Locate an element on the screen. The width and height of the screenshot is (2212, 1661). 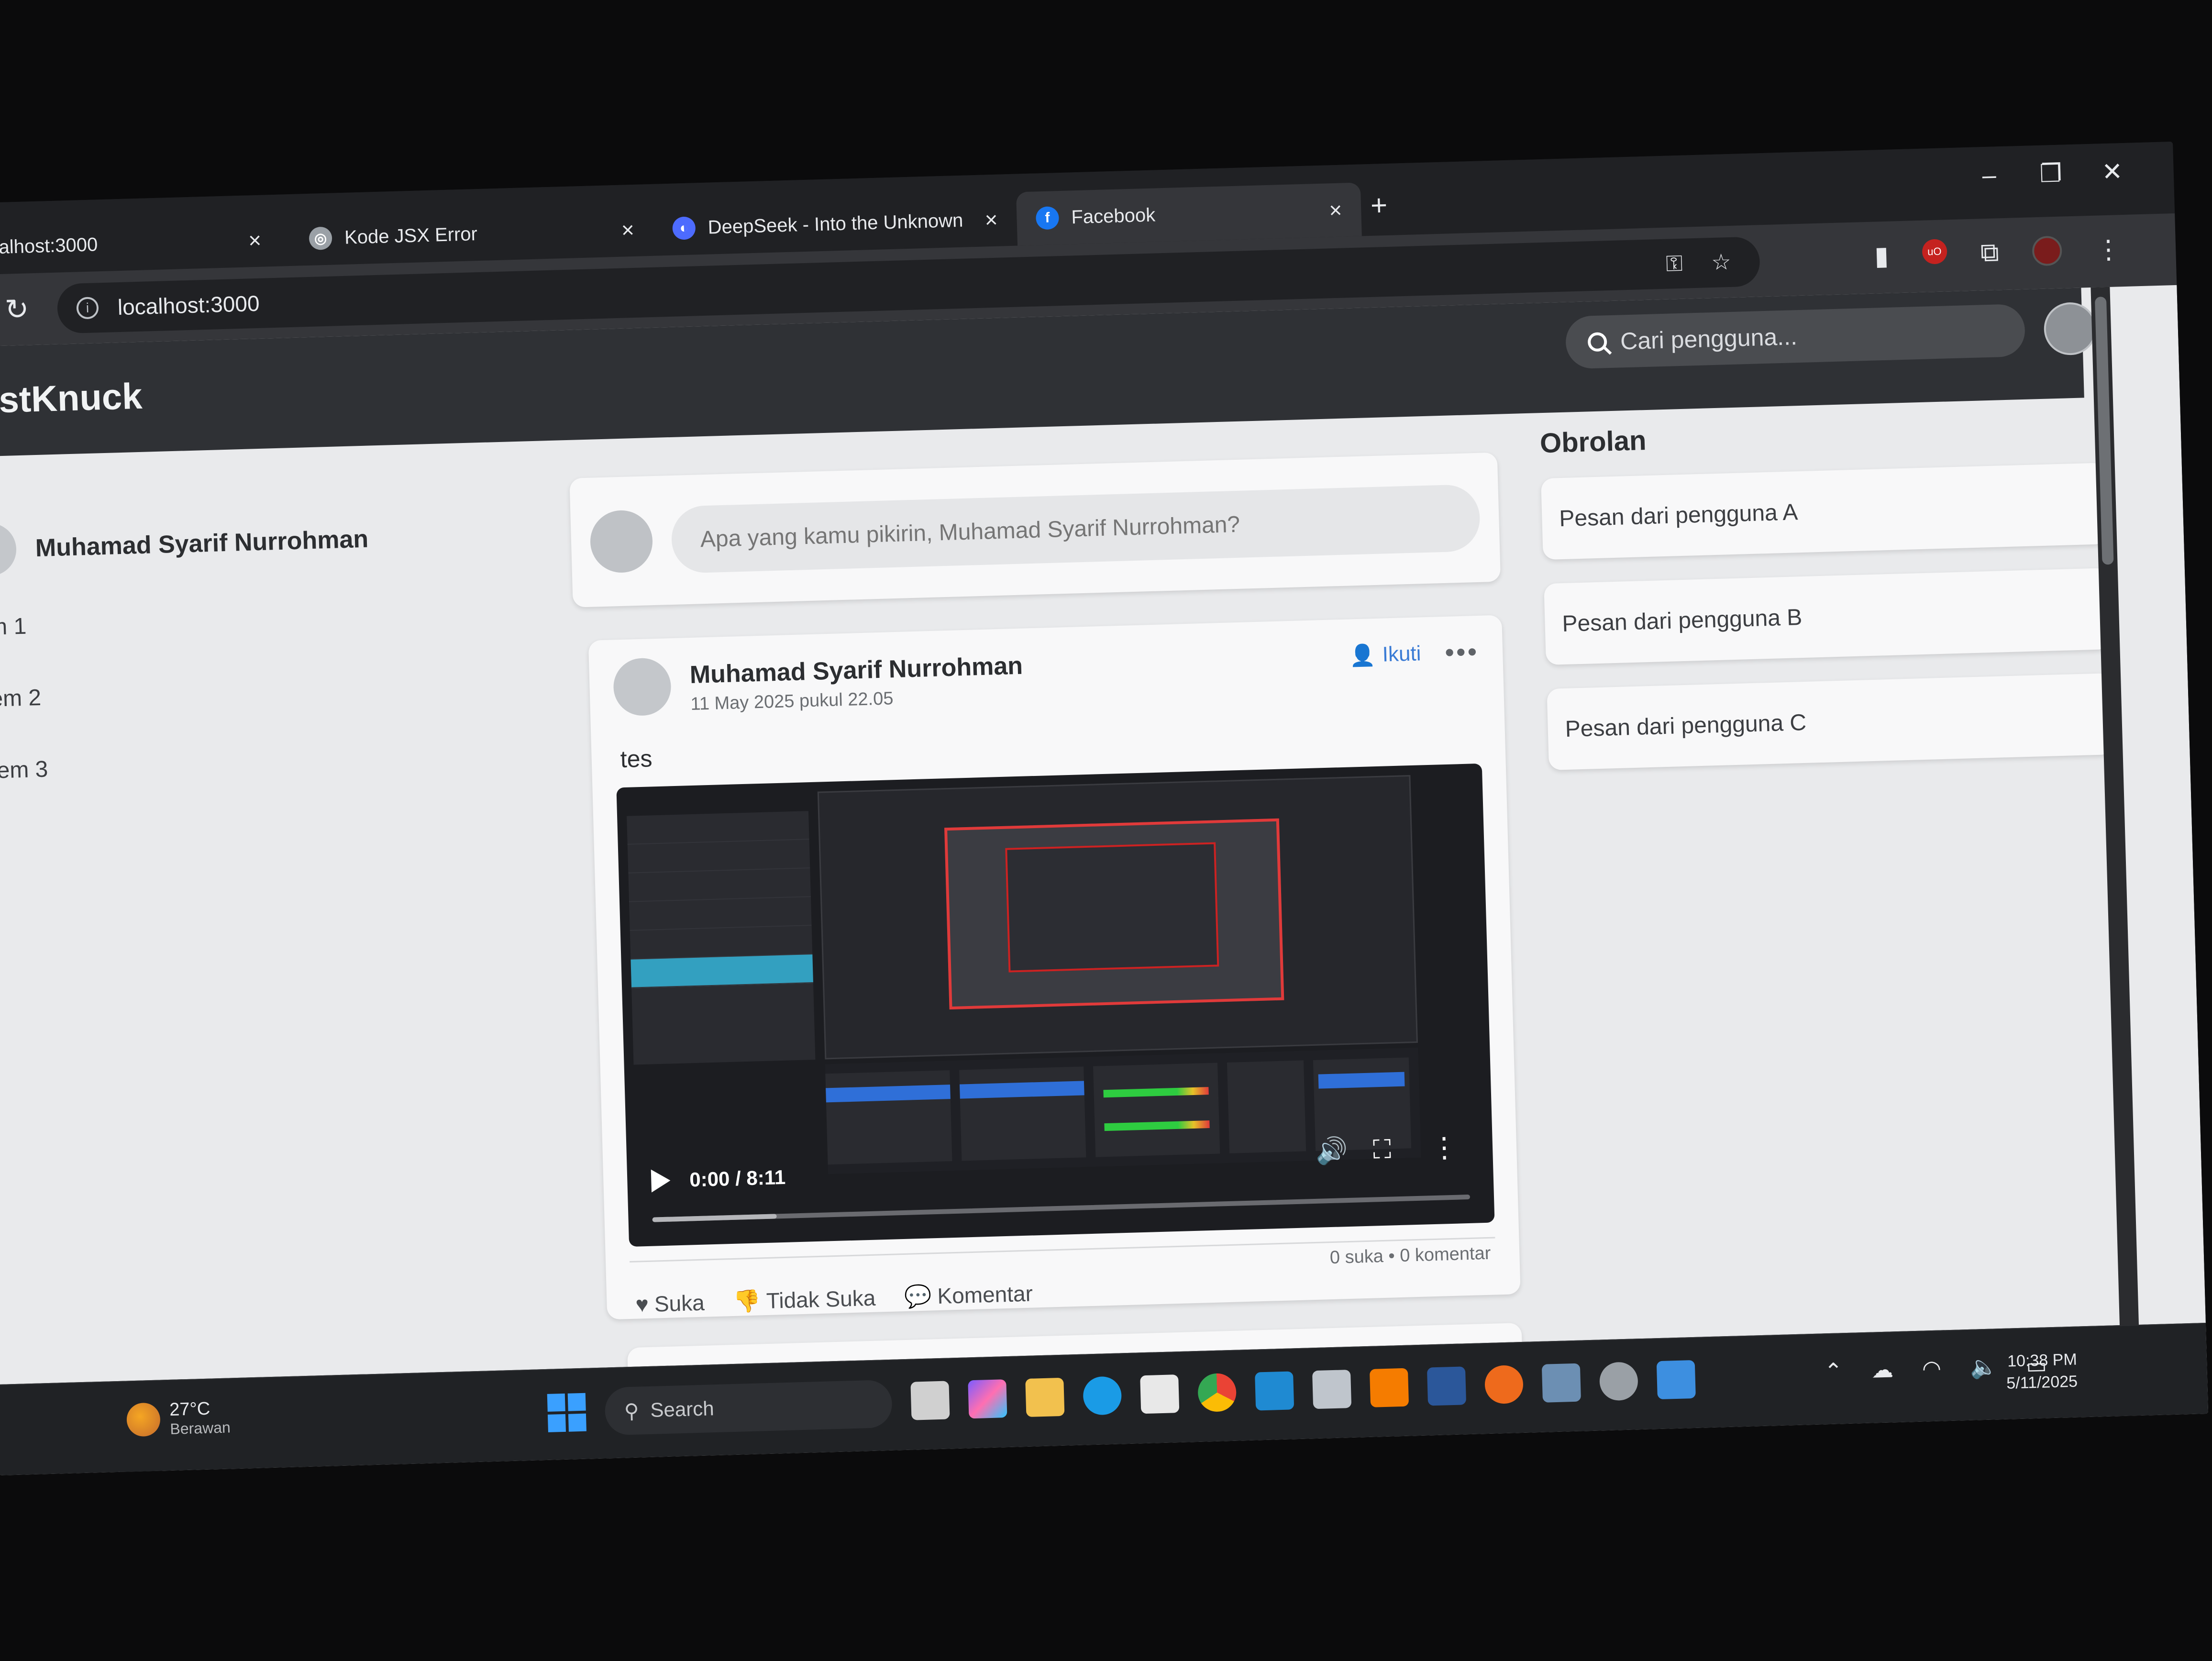
post-author: Muhamad Syarif Nurrohman is located at coordinates (856, 671).